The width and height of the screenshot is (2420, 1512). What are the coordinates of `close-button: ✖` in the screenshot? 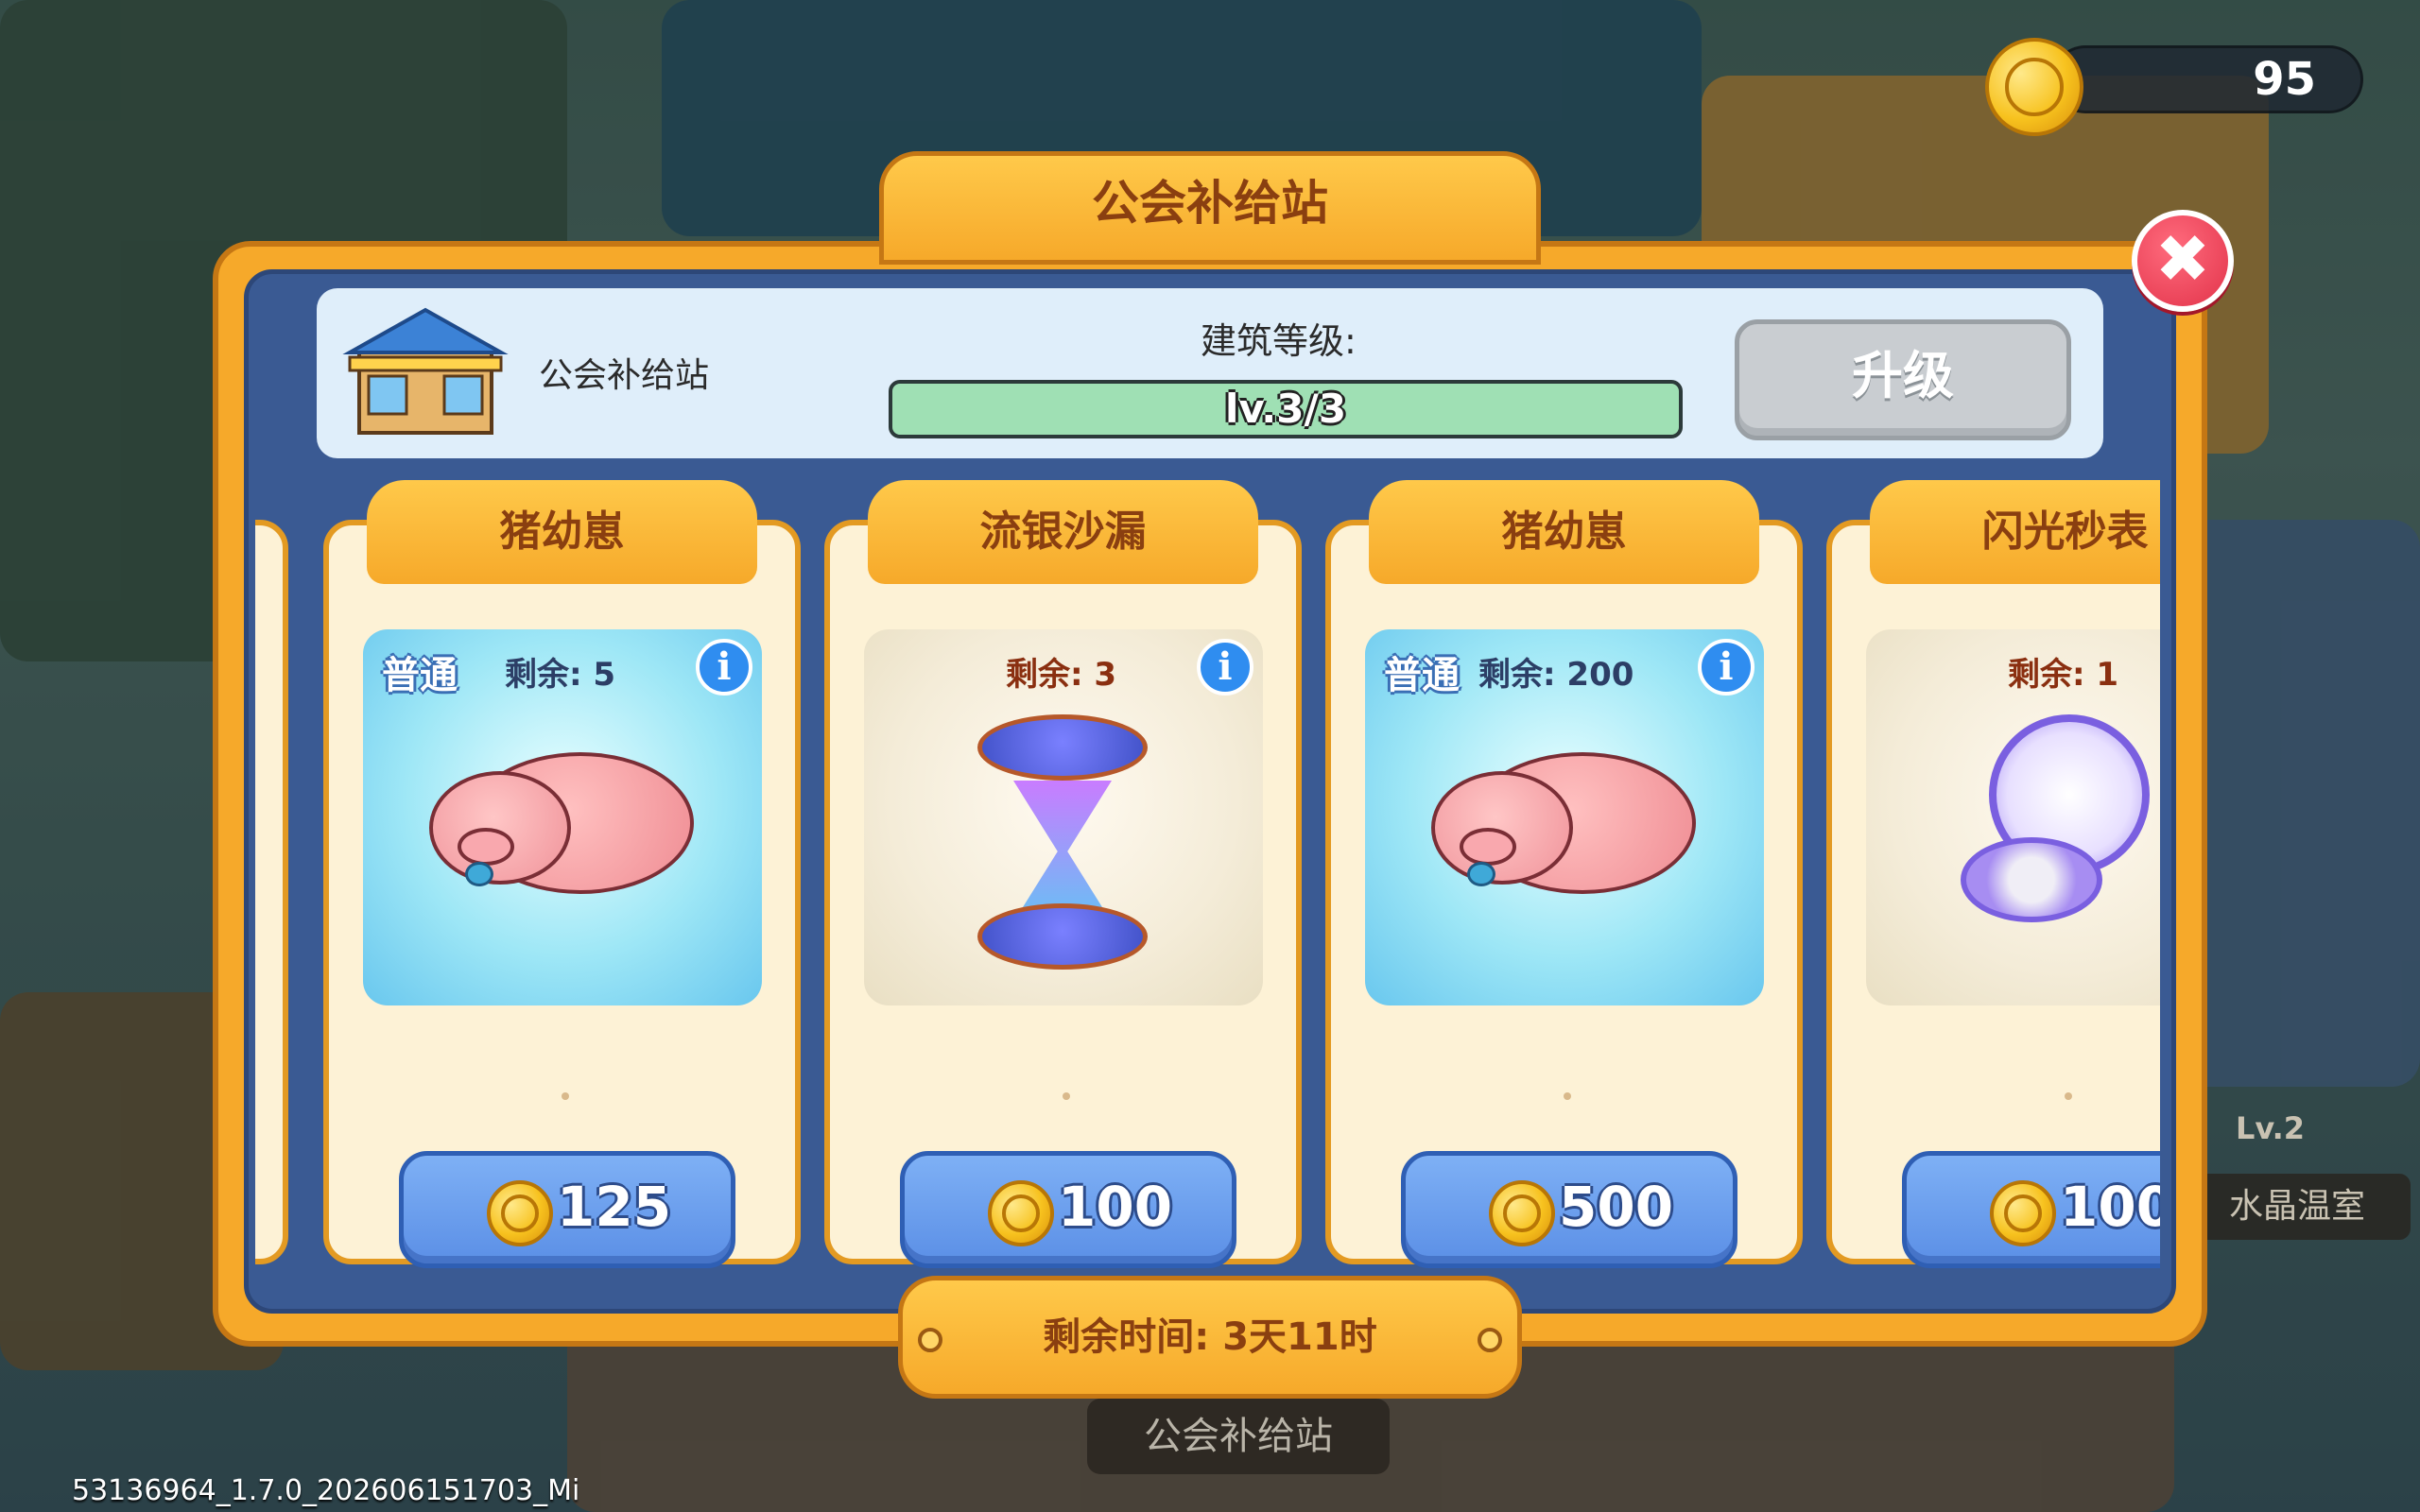 It's located at (2183, 261).